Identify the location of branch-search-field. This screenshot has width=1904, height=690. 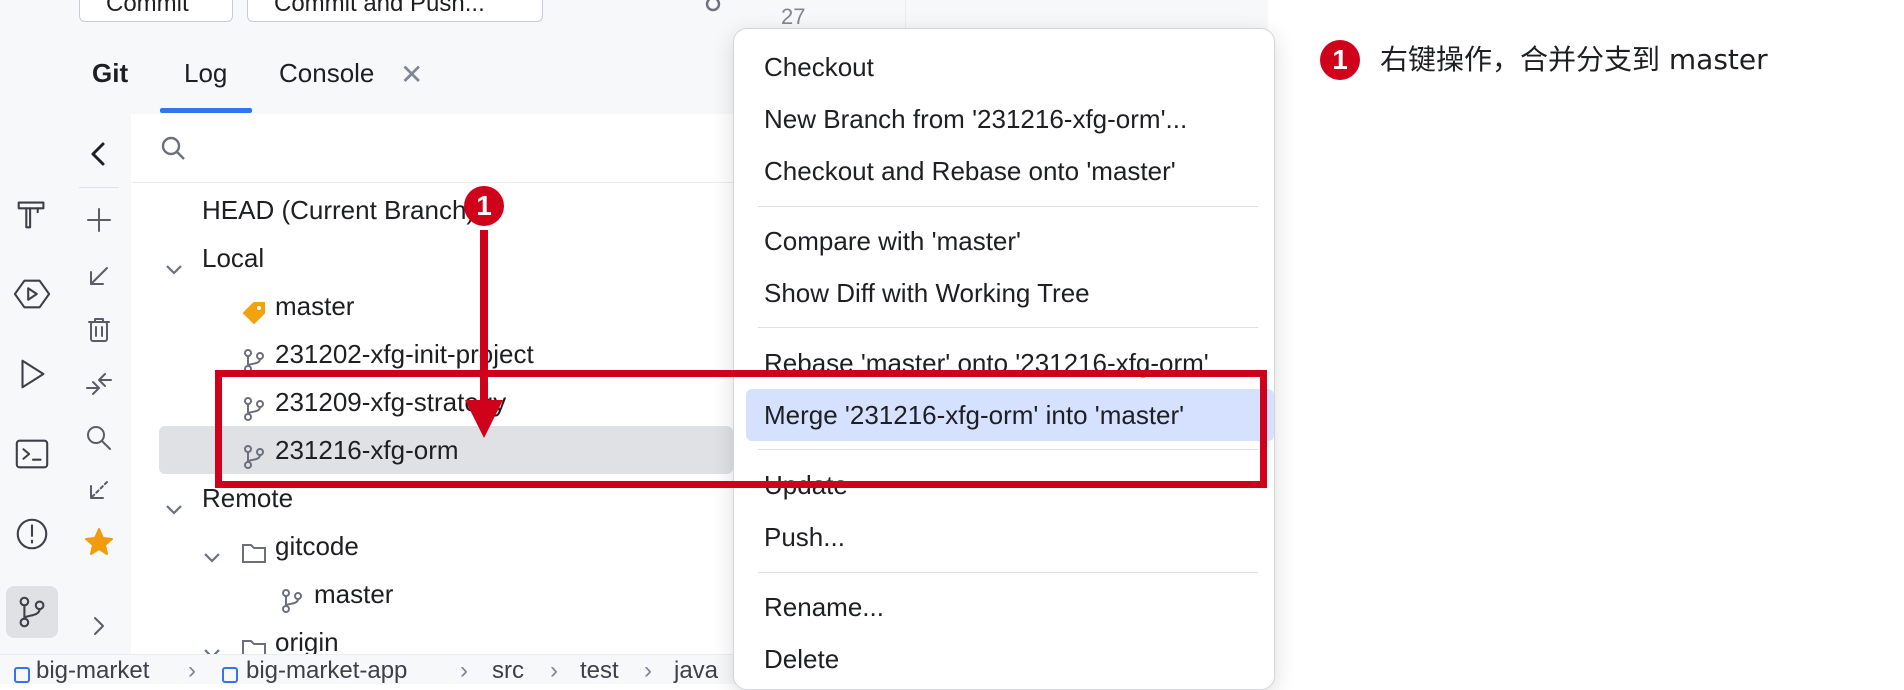
(432, 148).